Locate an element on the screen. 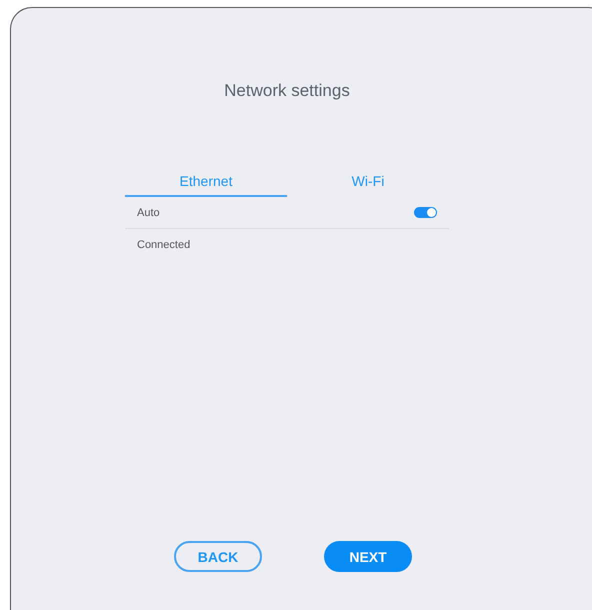 The height and width of the screenshot is (610, 592). setting-label: Auto is located at coordinates (148, 212).